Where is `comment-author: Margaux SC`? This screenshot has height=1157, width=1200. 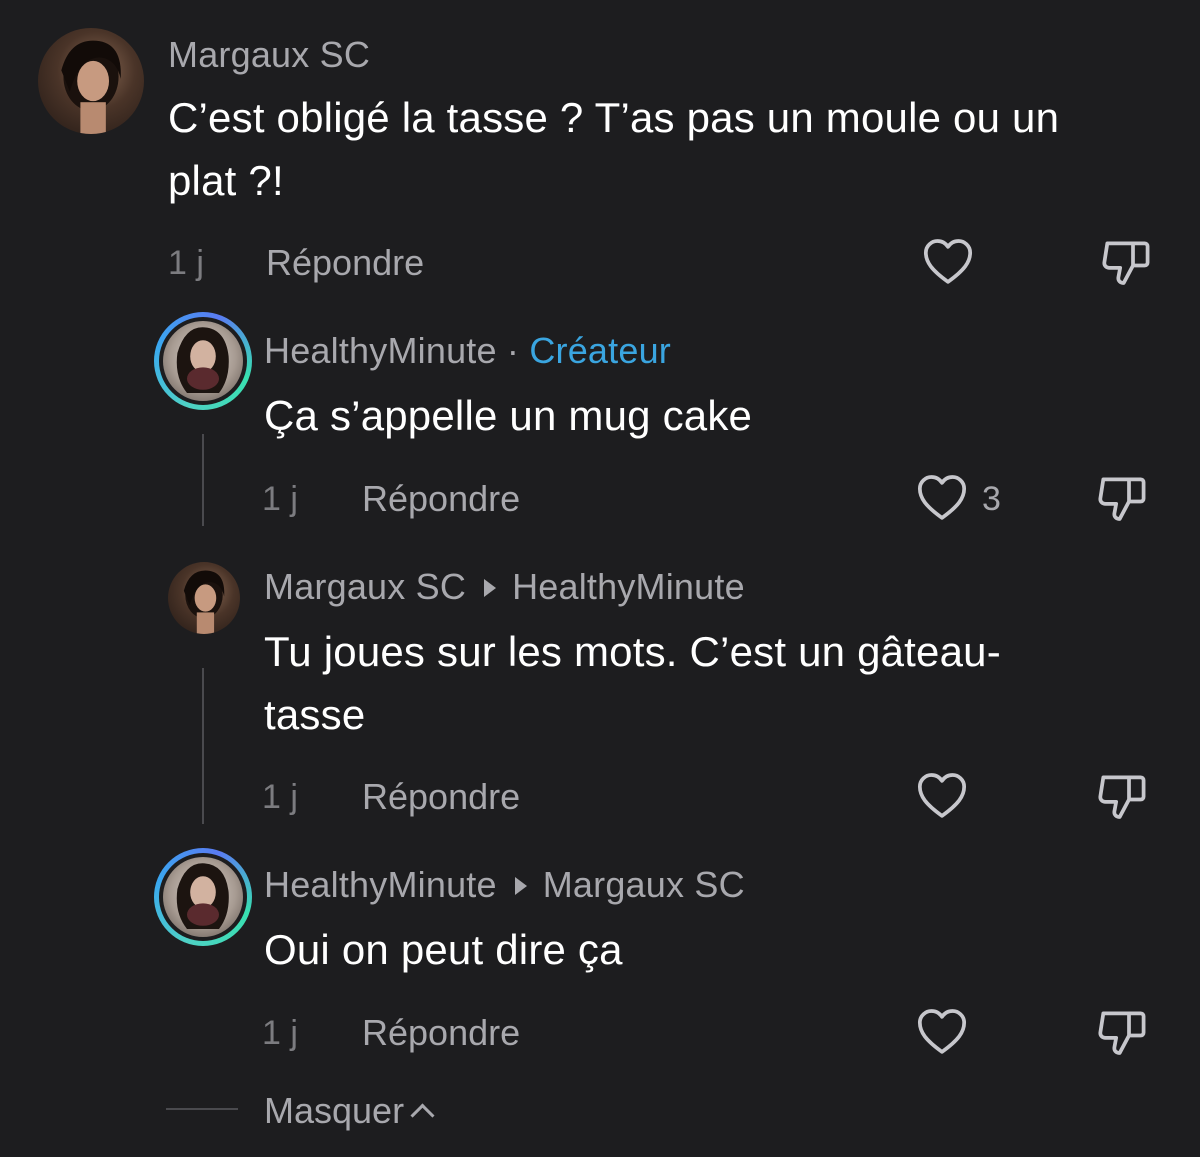 comment-author: Margaux SC is located at coordinates (269, 55).